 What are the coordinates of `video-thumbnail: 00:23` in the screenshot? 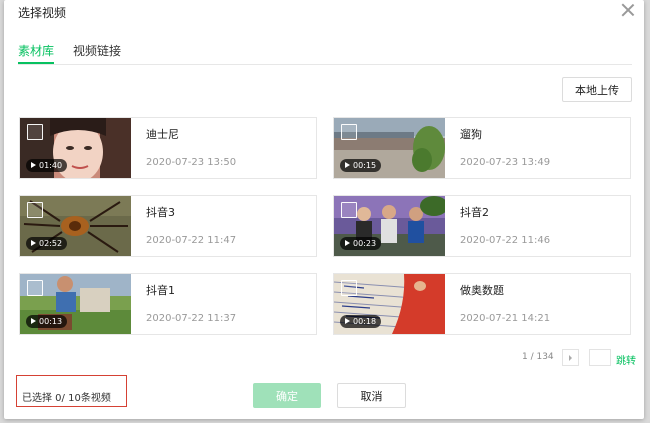 It's located at (389, 226).